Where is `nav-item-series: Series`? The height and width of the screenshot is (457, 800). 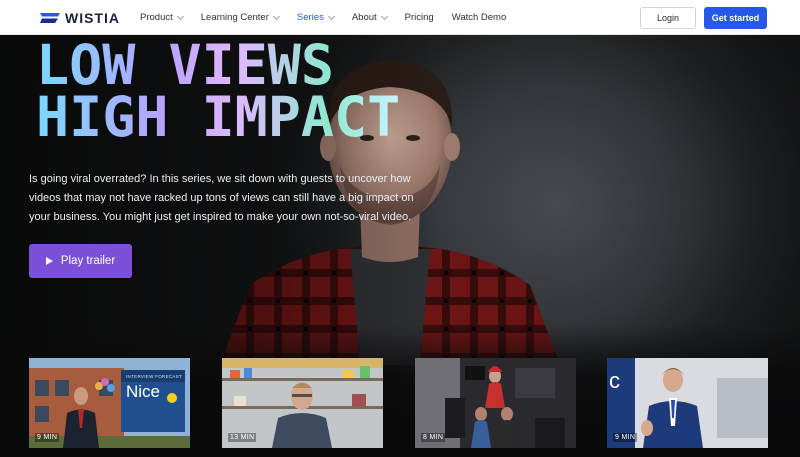
nav-item-series: Series is located at coordinates (315, 17).